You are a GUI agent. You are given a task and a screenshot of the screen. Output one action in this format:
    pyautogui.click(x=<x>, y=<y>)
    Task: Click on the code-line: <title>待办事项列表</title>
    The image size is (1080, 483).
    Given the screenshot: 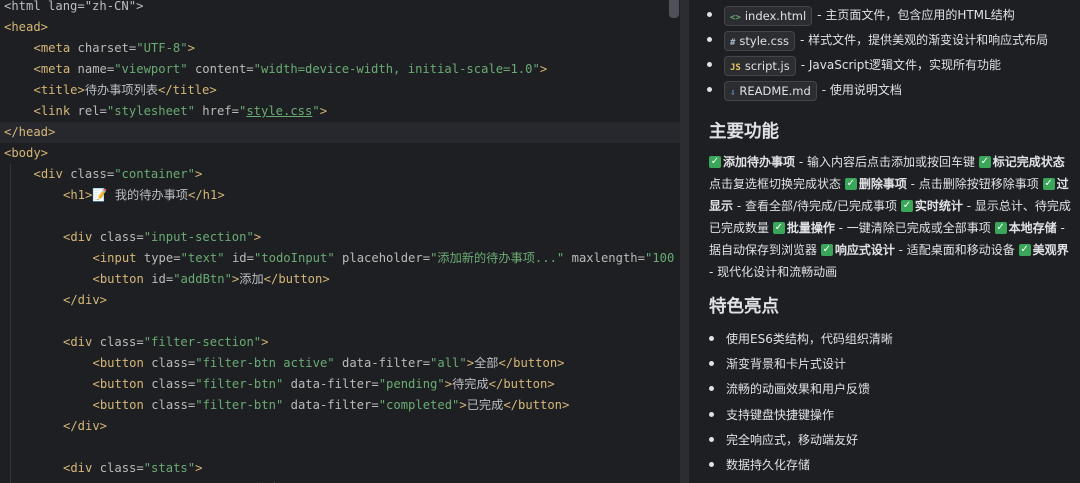 What is the action you would take?
    pyautogui.click(x=340, y=90)
    